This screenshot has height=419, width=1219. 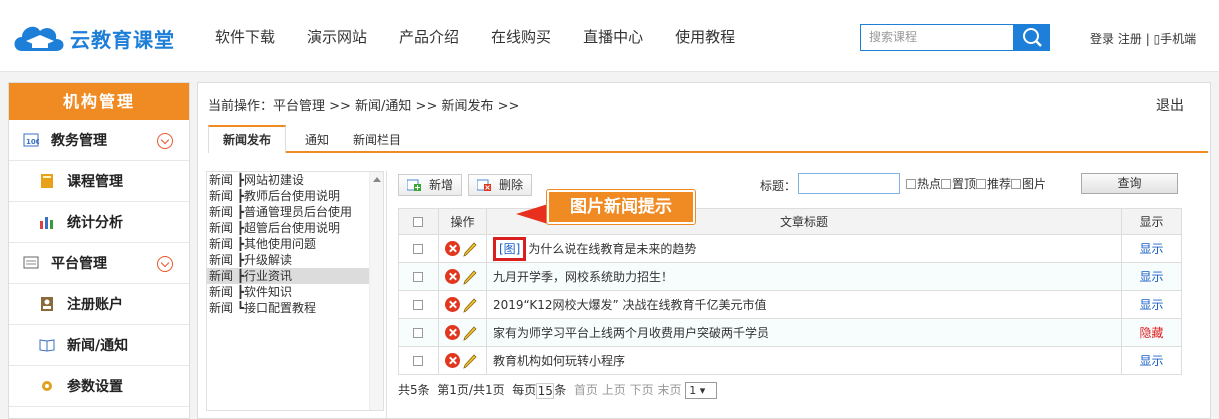 What do you see at coordinates (708, 139) in the screenshot?
I see `tab-bar: 新闻发布 通知 新闻栏目` at bounding box center [708, 139].